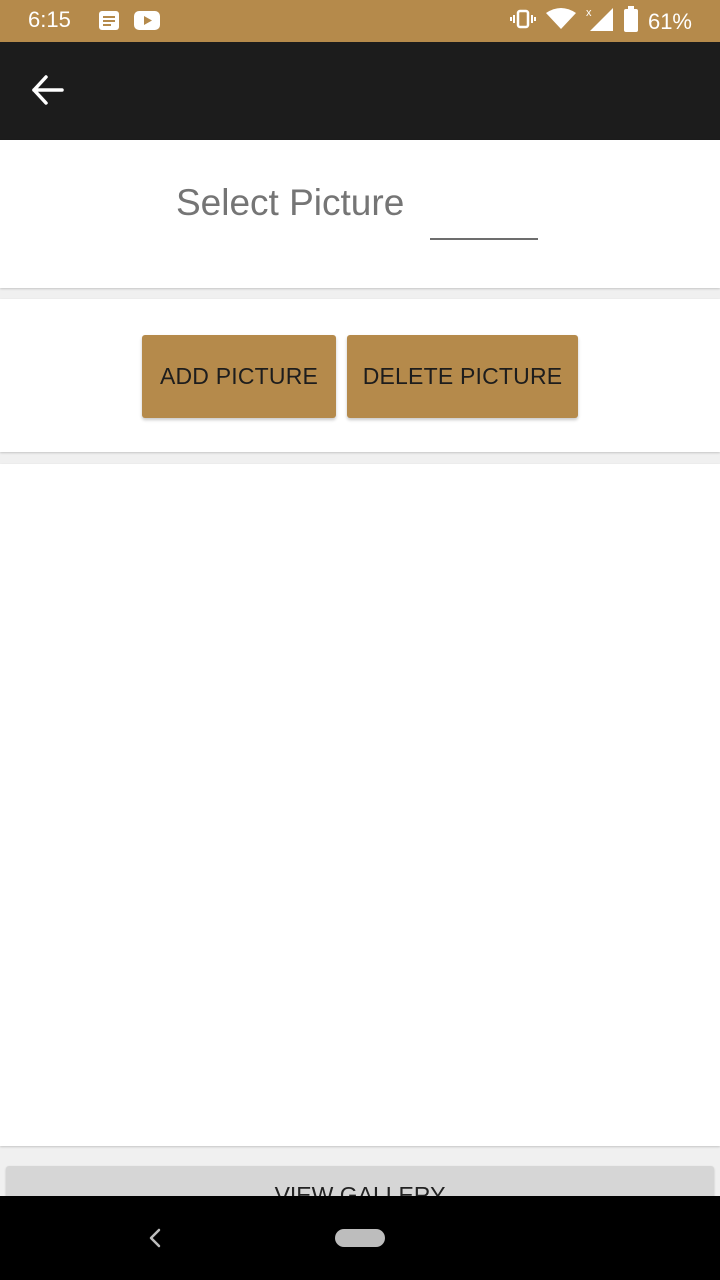  What do you see at coordinates (290, 202) in the screenshot?
I see `select-picture-label: Select Picture` at bounding box center [290, 202].